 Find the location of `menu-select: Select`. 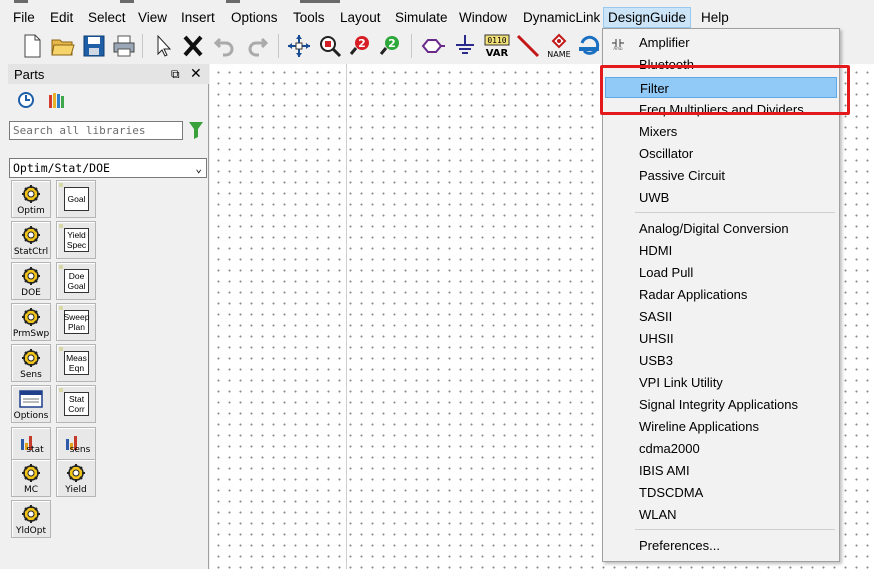

menu-select: Select is located at coordinates (107, 17).